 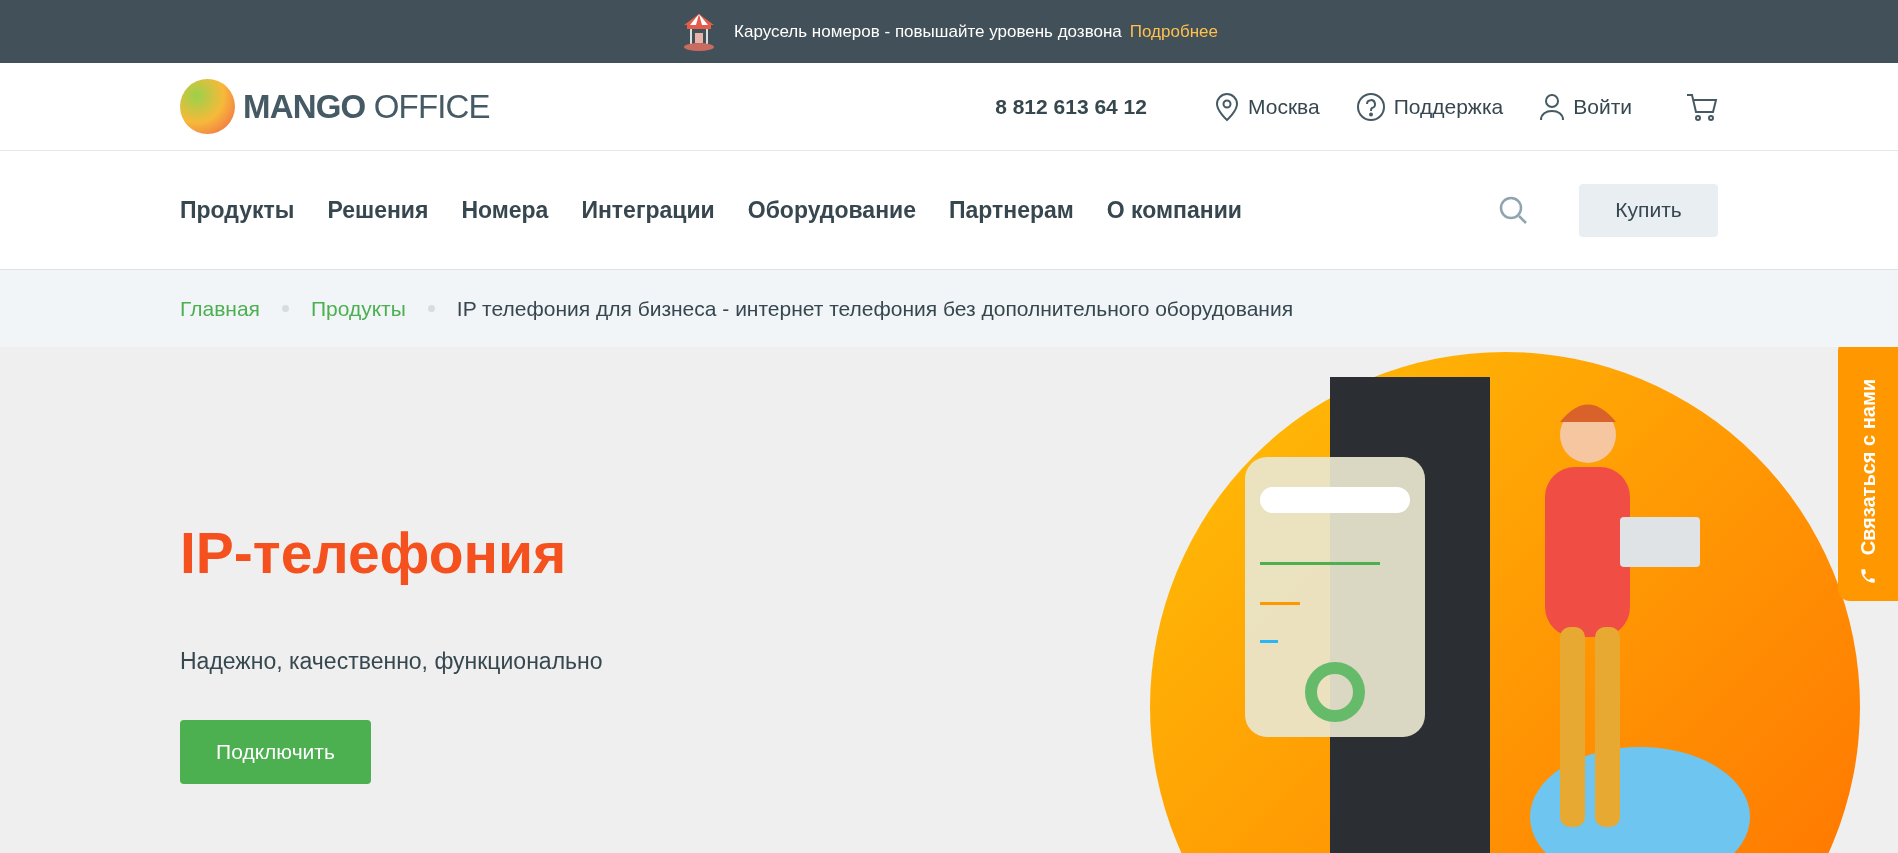 I want to click on login-link: Войти, so click(x=1585, y=106).